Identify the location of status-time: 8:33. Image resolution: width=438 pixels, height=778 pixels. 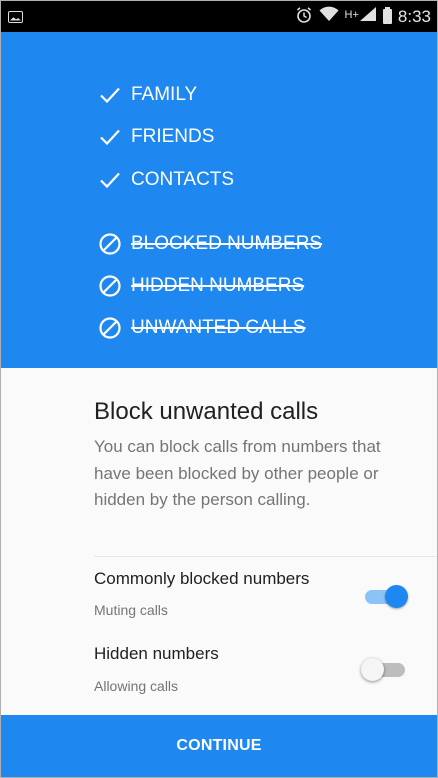
(414, 16).